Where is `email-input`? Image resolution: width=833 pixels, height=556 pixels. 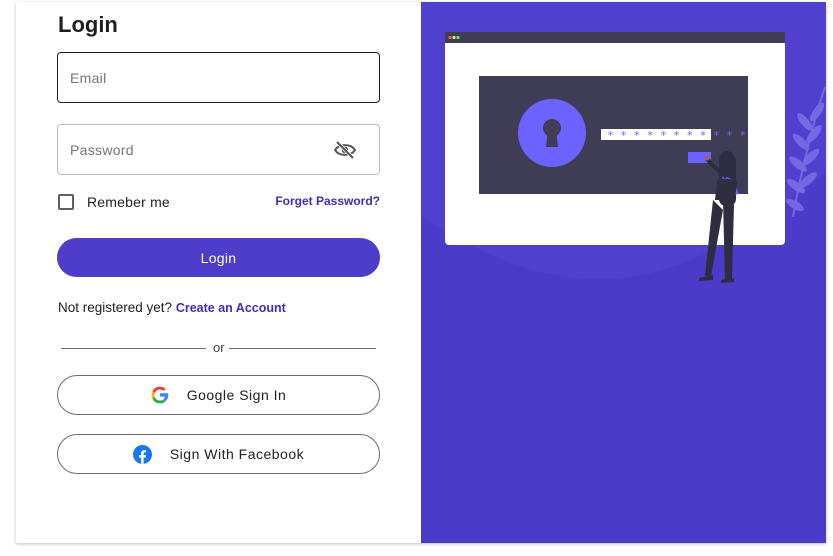 email-input is located at coordinates (200, 77).